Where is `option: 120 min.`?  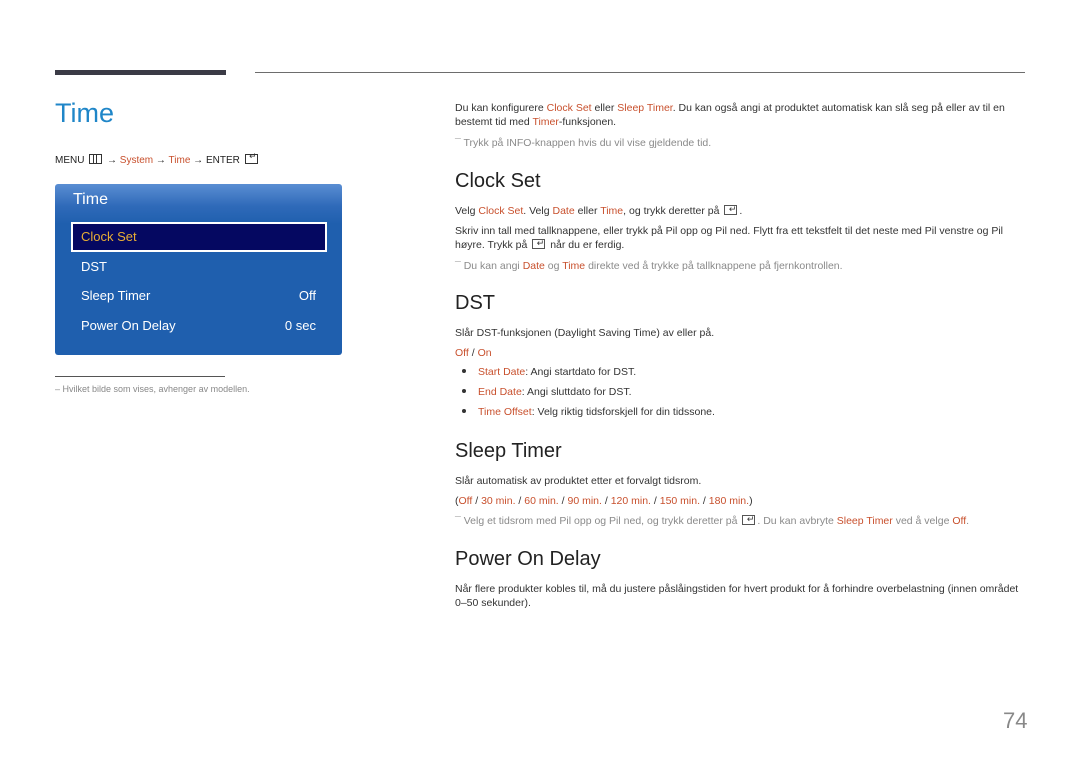
option: 120 min. is located at coordinates (630, 501).